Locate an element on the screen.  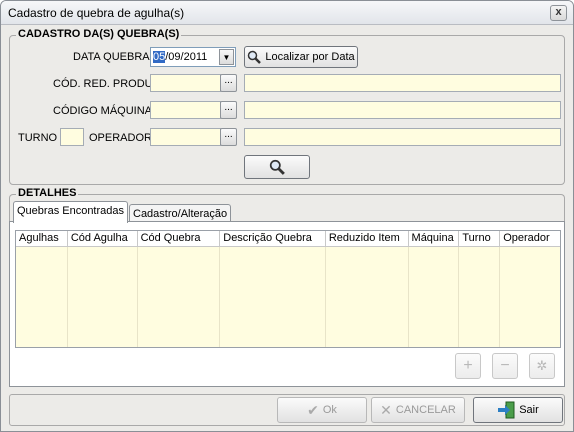
search-group-title: CADASTRO DA(S) QUEBRA(S) is located at coordinates (99, 34).